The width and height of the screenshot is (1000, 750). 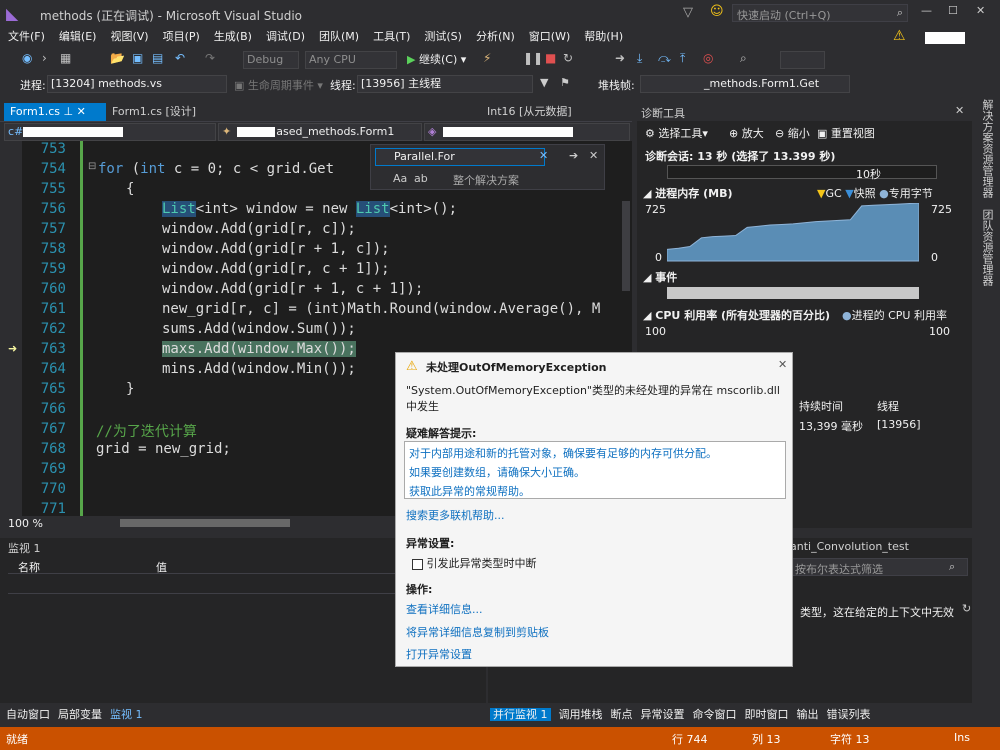 What do you see at coordinates (622, 714) in the screenshot?
I see `bottom-tab: 断点` at bounding box center [622, 714].